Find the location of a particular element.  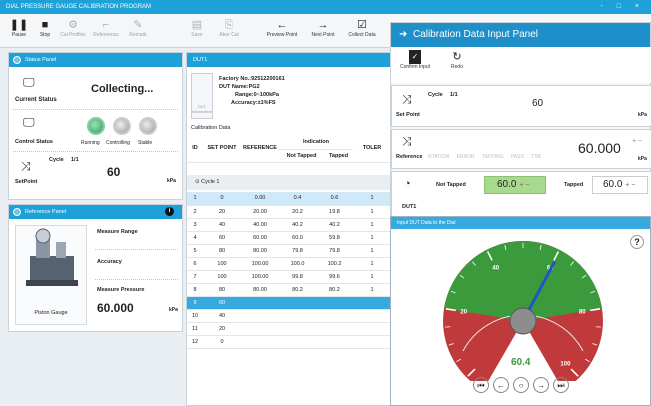

not-tapped-input: 60.0 + − is located at coordinates (515, 185).